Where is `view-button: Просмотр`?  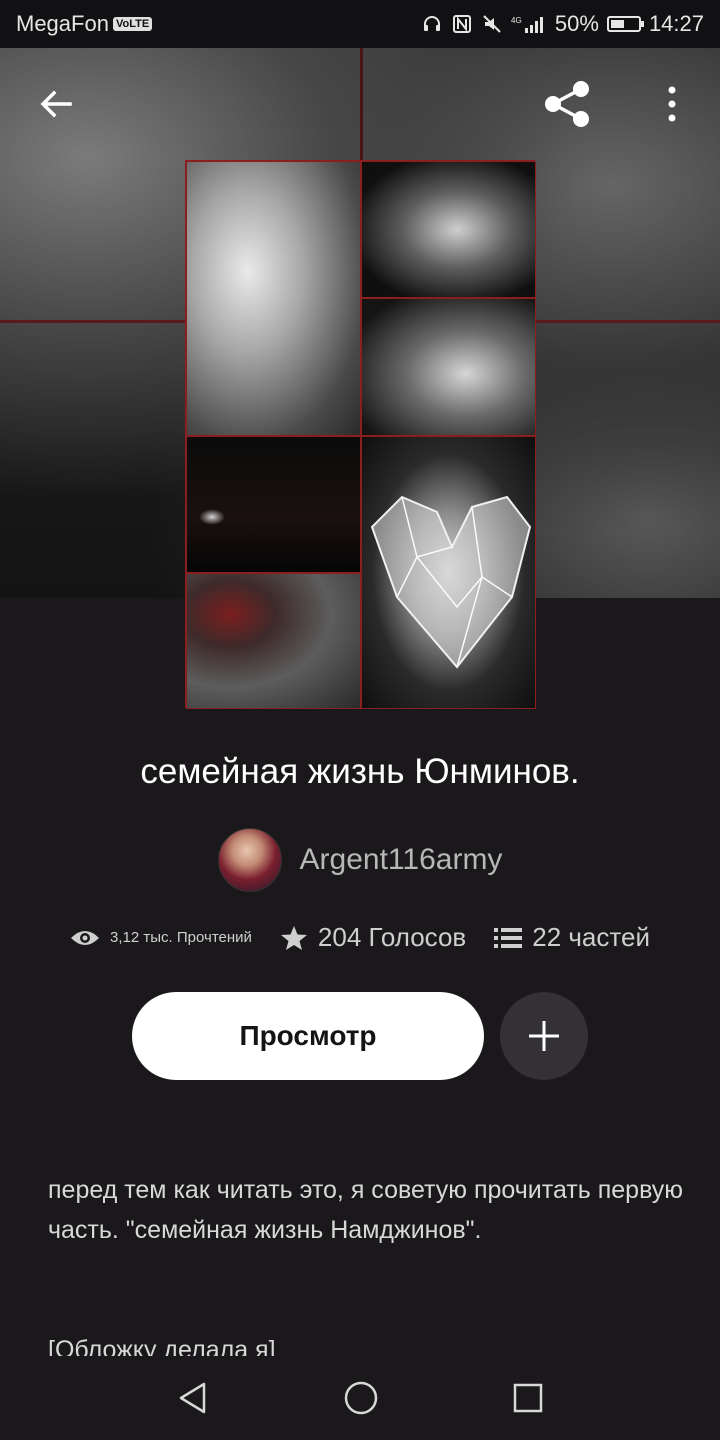
view-button: Просмотр is located at coordinates (308, 1036).